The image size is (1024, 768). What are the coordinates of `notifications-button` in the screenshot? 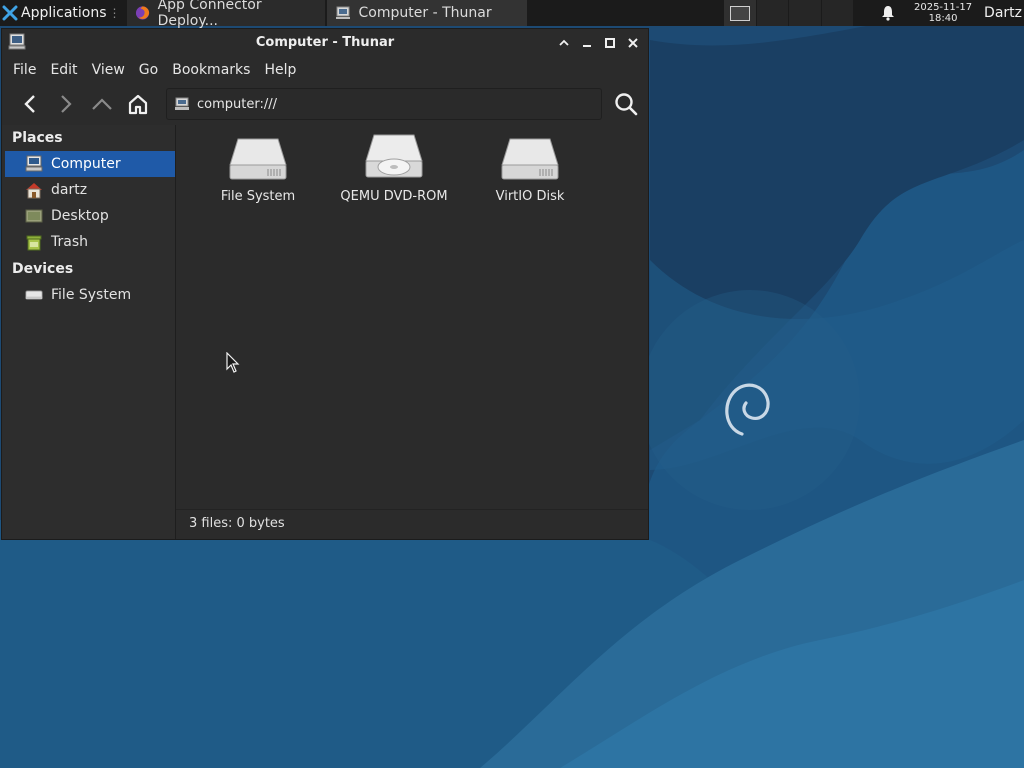 It's located at (888, 13).